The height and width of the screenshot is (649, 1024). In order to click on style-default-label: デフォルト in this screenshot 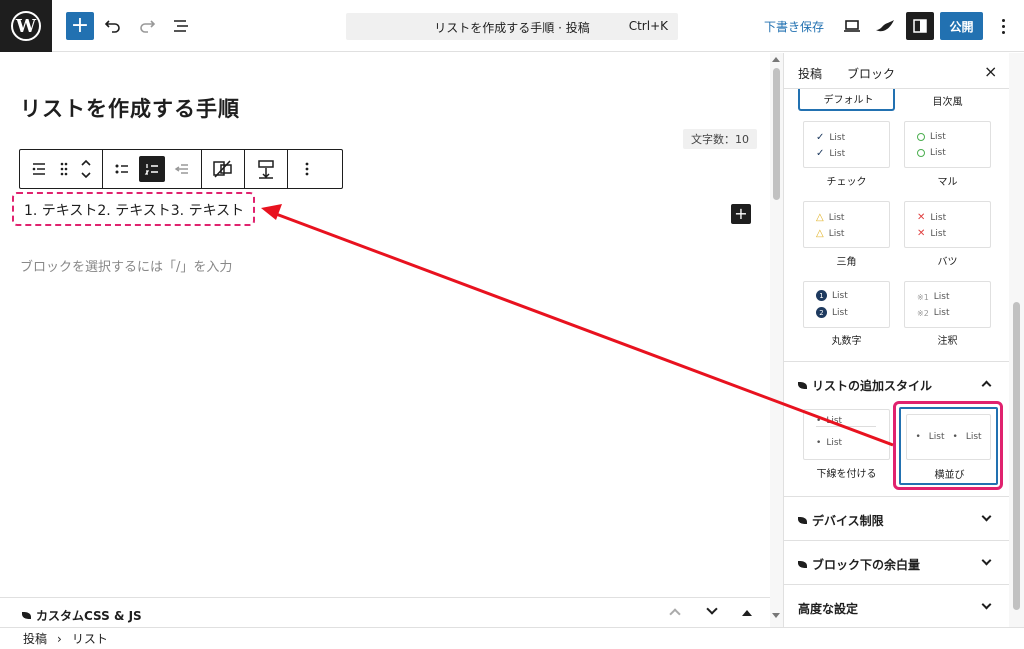, I will do `click(848, 100)`.